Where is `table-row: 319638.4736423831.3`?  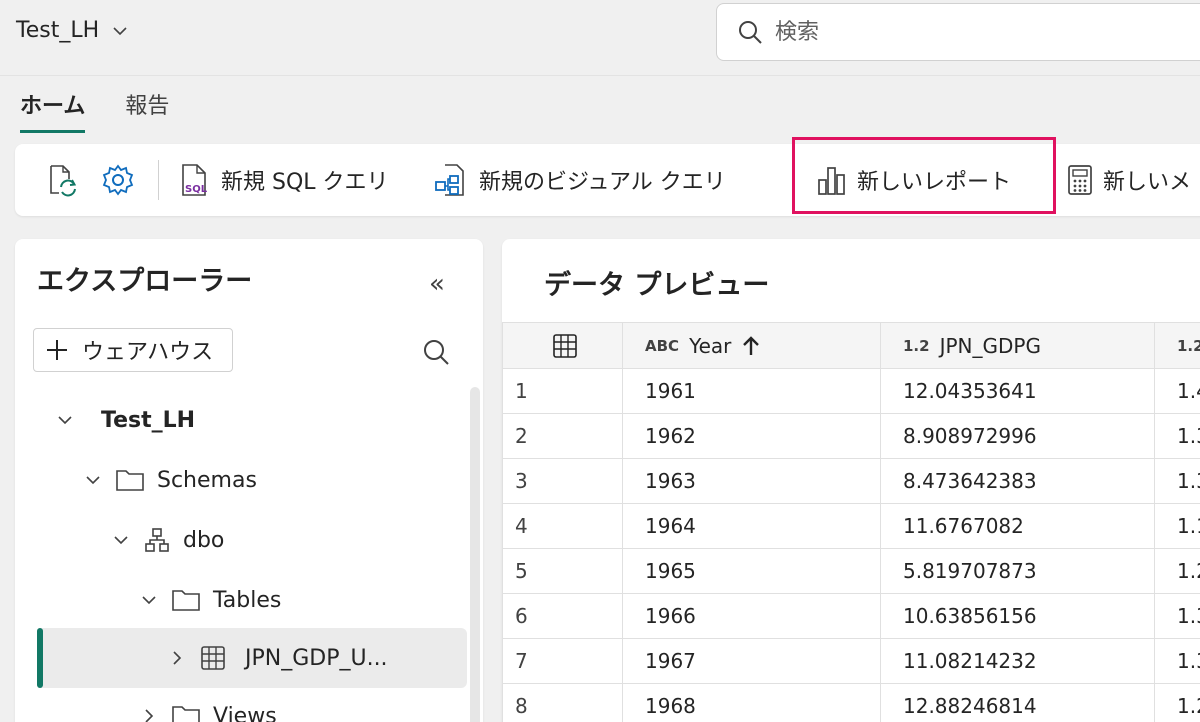 table-row: 319638.4736423831.3 is located at coordinates (851, 481).